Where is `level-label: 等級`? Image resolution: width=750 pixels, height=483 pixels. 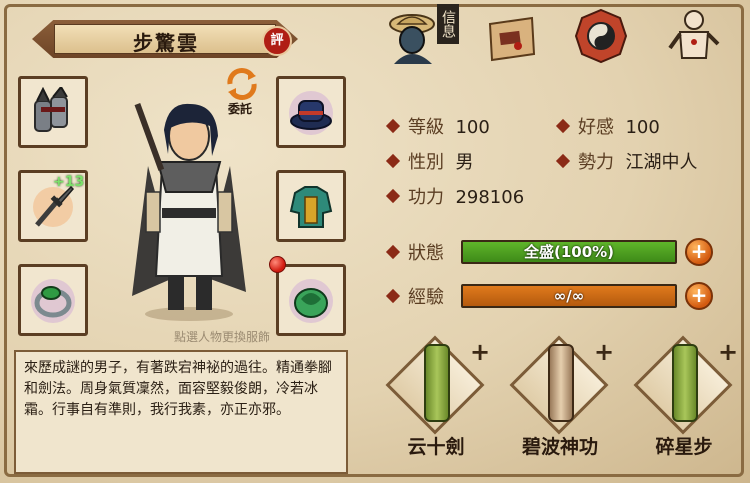
level-label: 等級 is located at coordinates (426, 127).